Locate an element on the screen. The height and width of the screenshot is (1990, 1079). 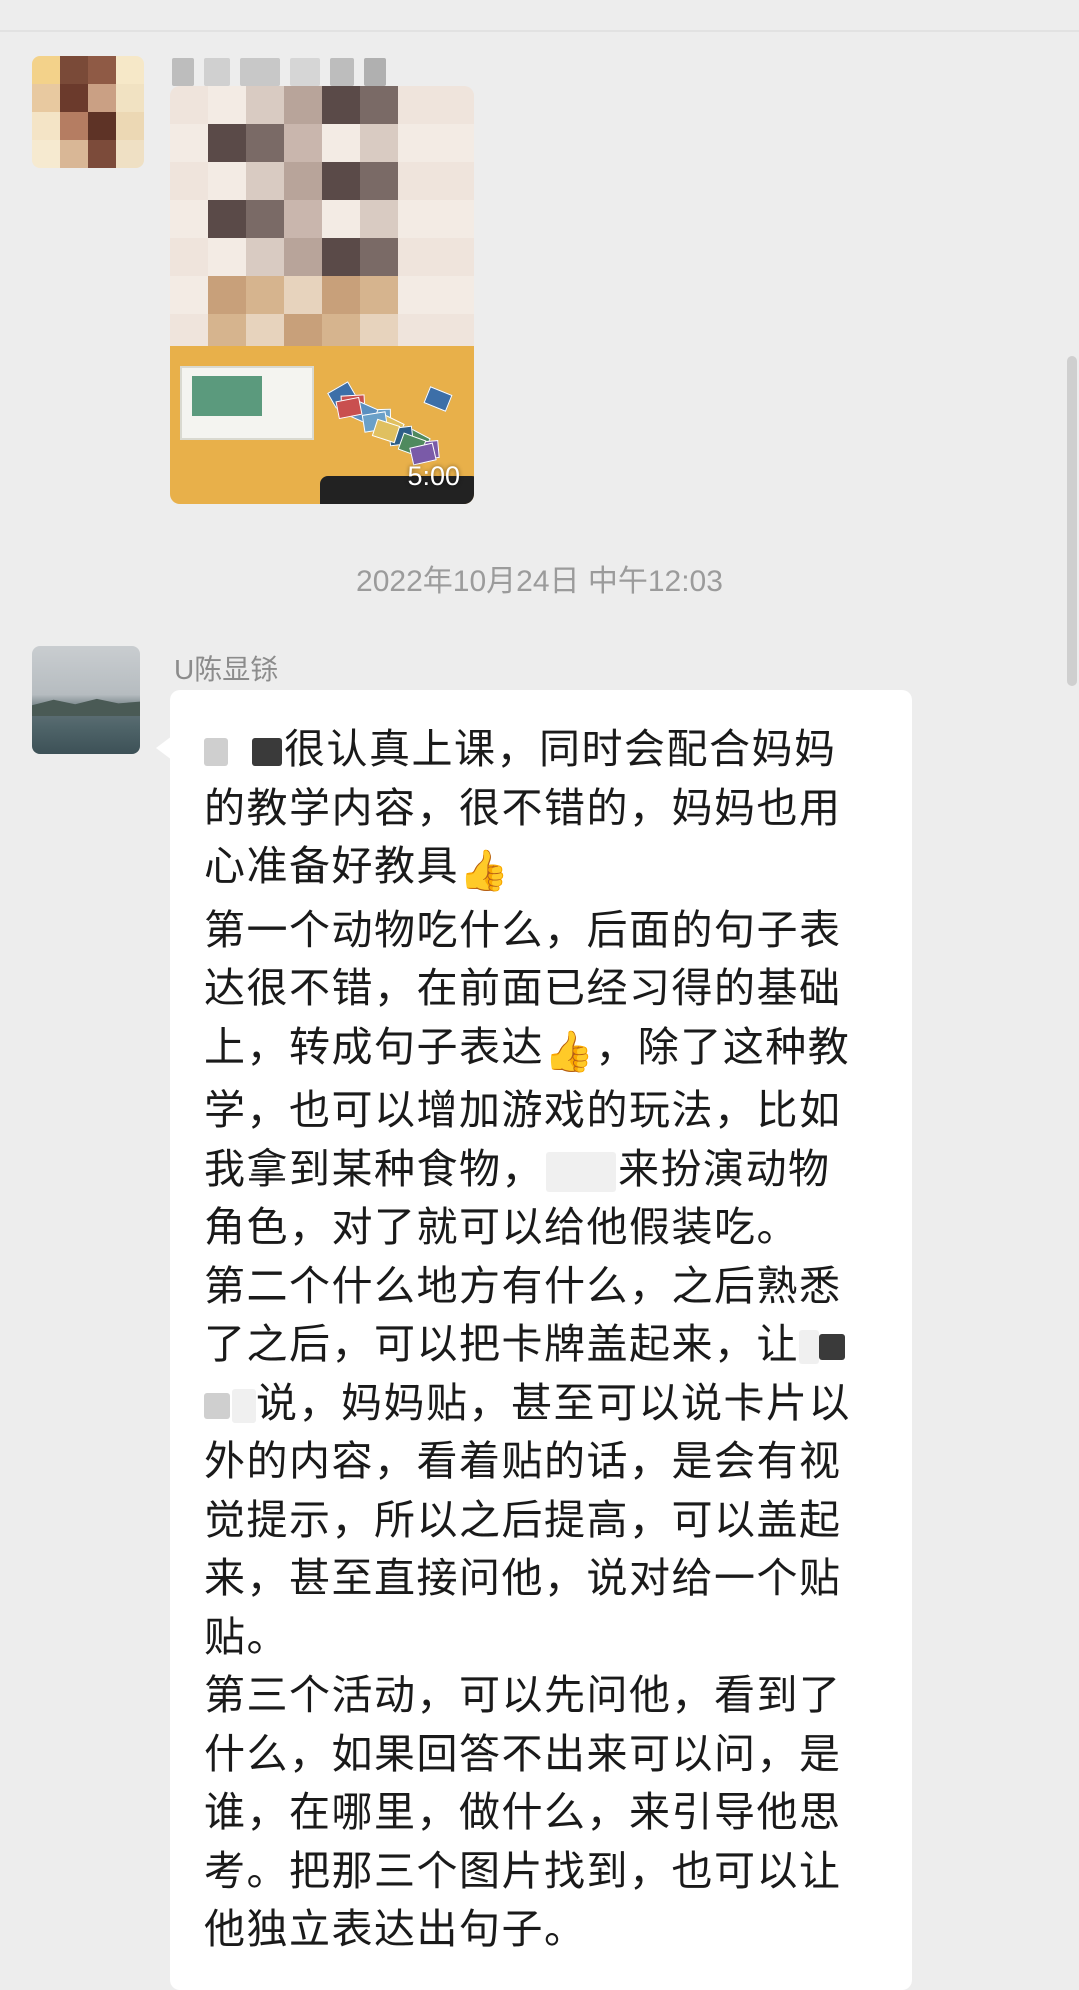
message-line: 来扮演动物 is located at coordinates (724, 1168).